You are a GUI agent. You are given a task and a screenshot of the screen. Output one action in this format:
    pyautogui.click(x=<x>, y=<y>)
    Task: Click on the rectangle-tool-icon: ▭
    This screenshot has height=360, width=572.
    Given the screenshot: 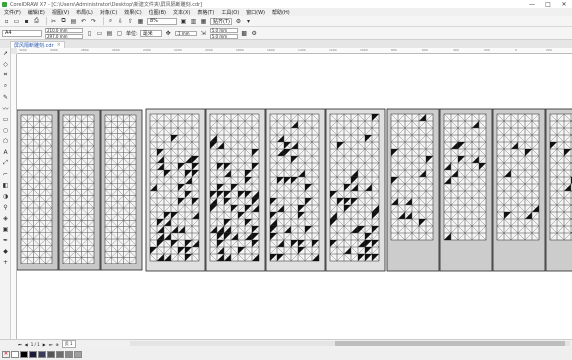 What is the action you would take?
    pyautogui.click(x=5, y=119)
    